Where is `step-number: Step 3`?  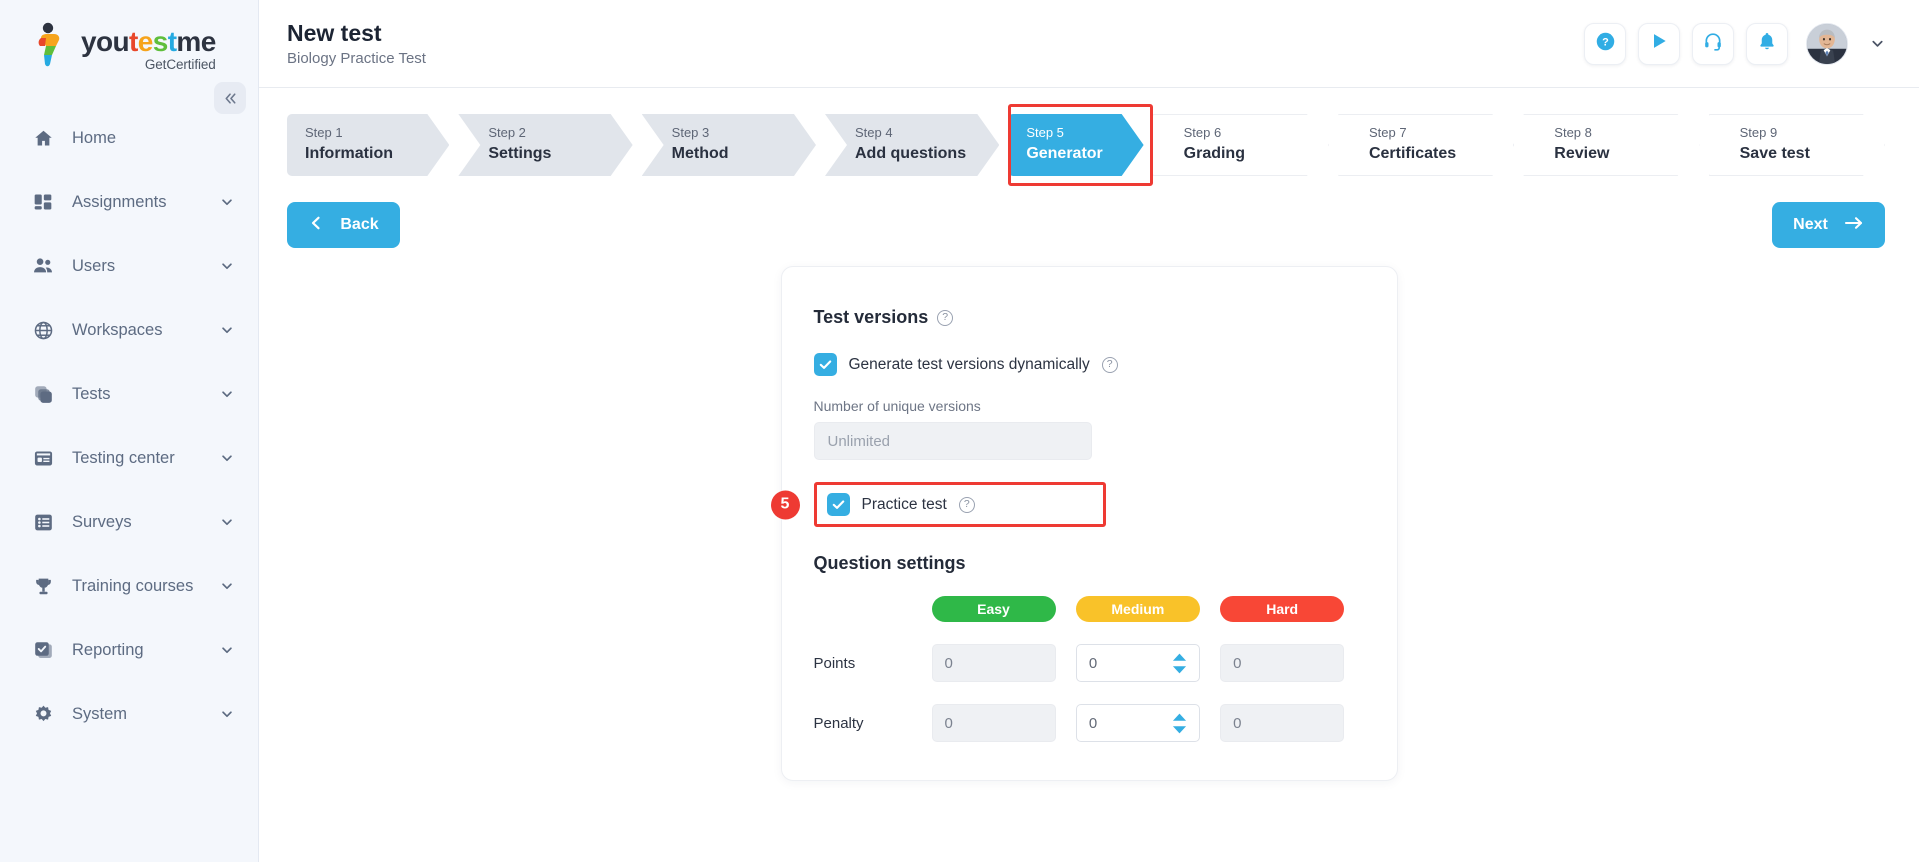
step-number: Step 3 is located at coordinates (690, 133).